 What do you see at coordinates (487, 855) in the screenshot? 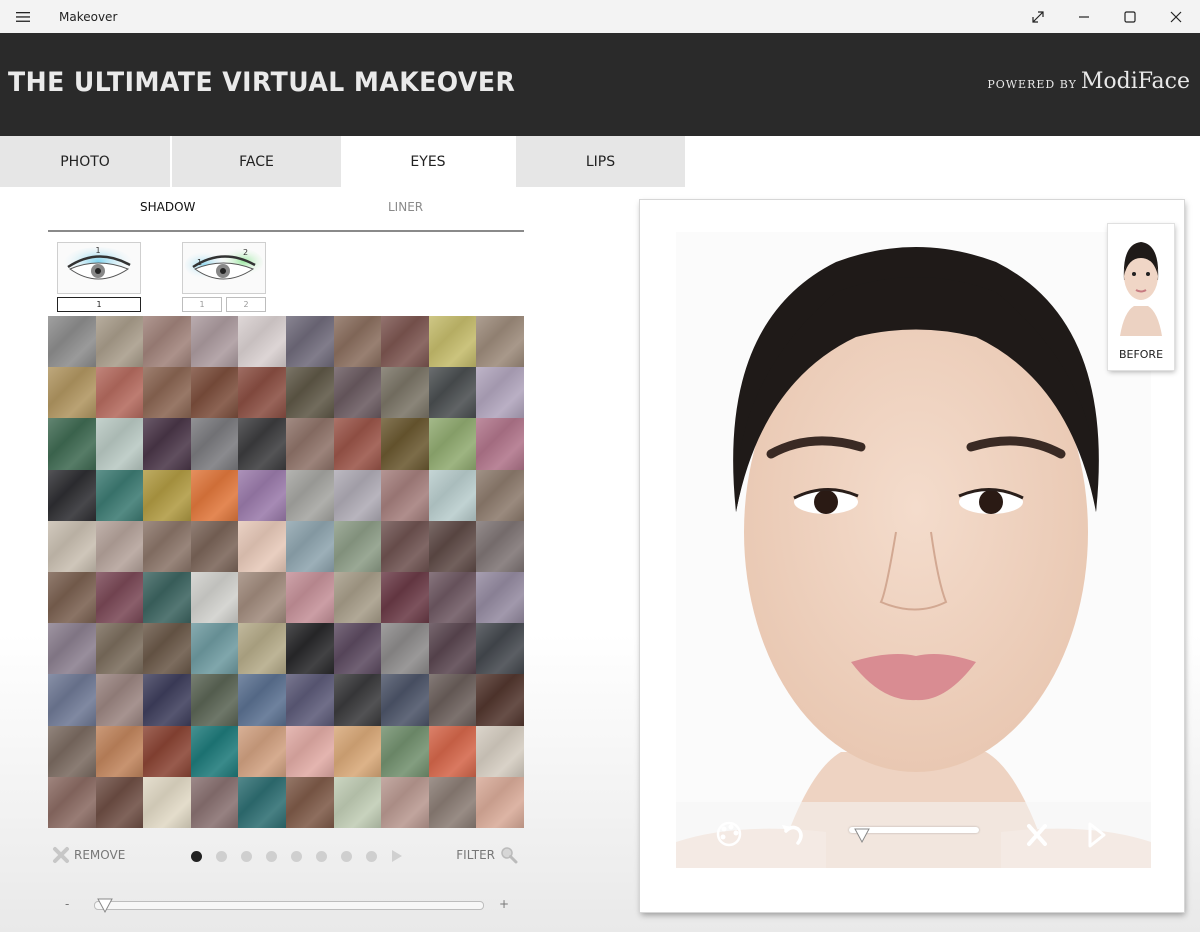
I see `filter-button: FILTER` at bounding box center [487, 855].